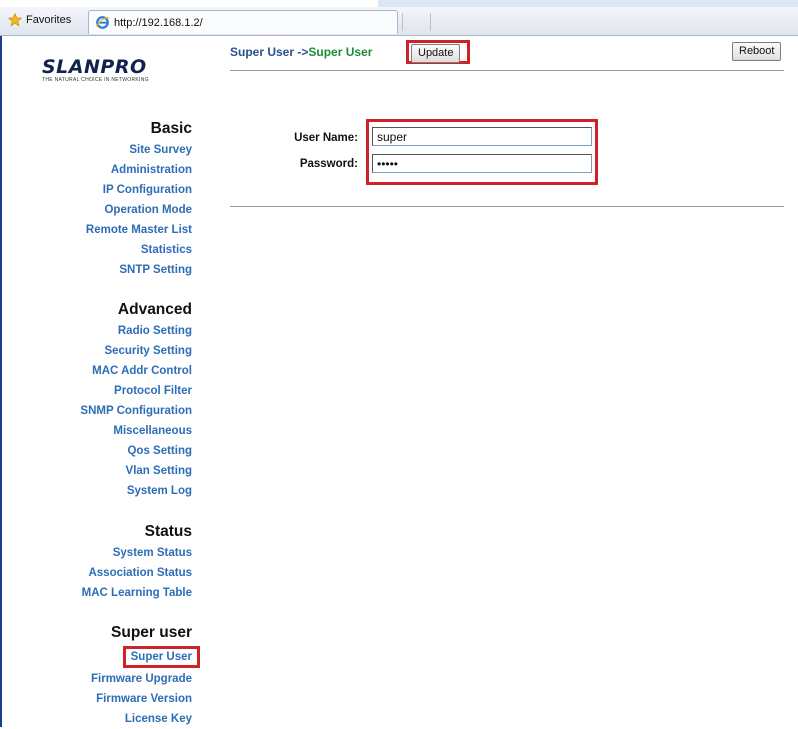 The height and width of the screenshot is (729, 798). Describe the element at coordinates (137, 593) in the screenshot. I see `nav-mac-learning-table: MAC Learning Table` at that location.